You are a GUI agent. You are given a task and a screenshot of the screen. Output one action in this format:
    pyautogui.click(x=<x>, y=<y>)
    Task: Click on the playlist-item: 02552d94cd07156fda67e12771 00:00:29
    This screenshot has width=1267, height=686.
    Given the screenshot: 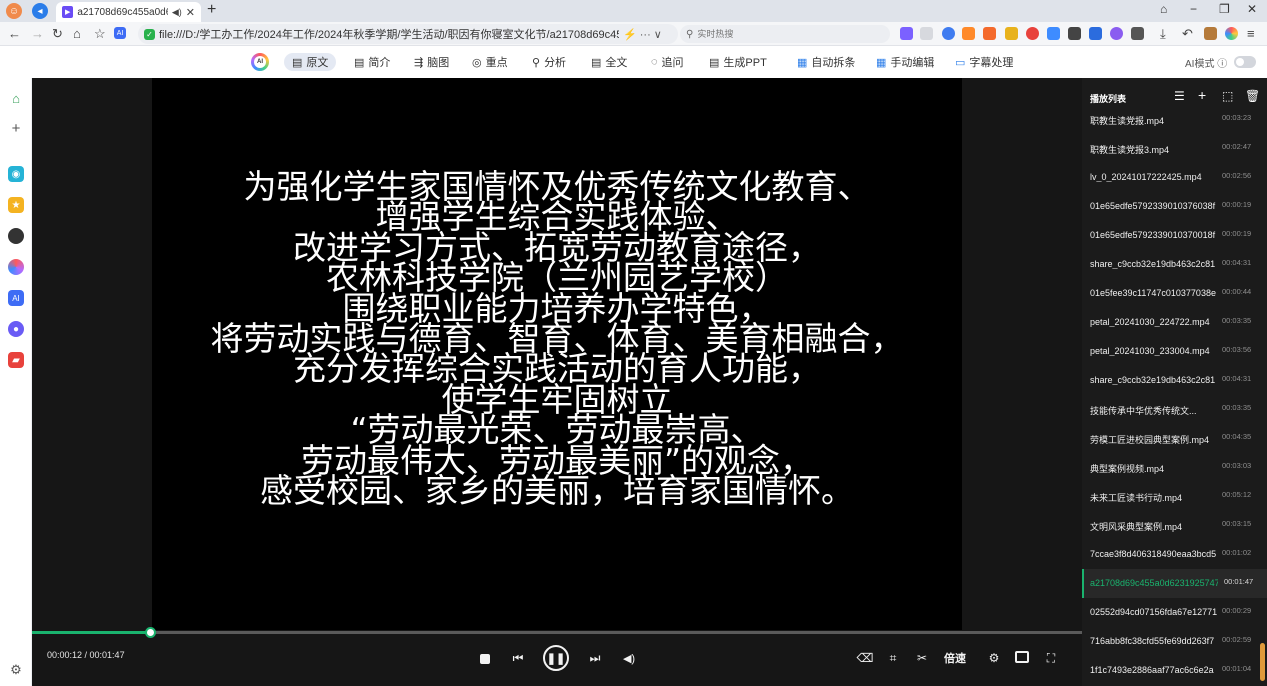 What is the action you would take?
    pyautogui.click(x=1174, y=612)
    